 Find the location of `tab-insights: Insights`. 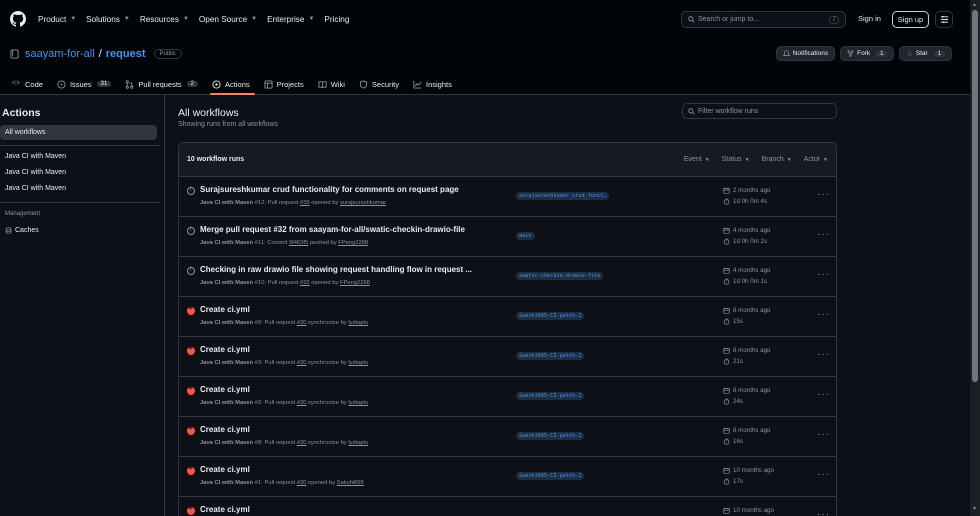

tab-insights: Insights is located at coordinates (436, 84).